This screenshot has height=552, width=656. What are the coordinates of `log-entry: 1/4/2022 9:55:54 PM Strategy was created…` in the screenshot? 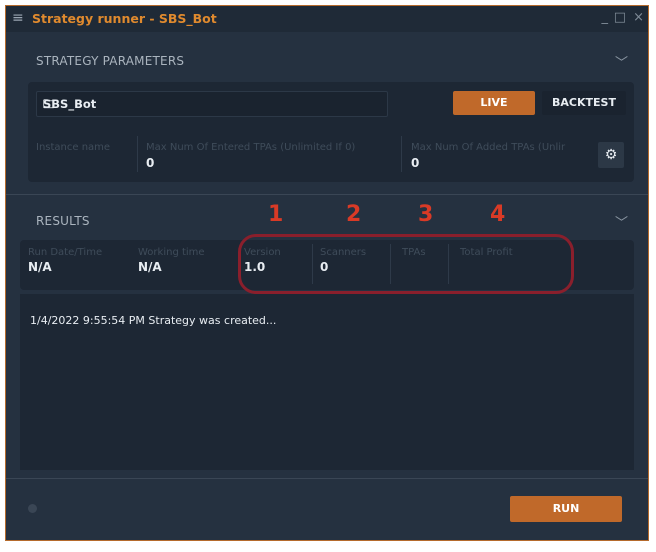 It's located at (153, 320).